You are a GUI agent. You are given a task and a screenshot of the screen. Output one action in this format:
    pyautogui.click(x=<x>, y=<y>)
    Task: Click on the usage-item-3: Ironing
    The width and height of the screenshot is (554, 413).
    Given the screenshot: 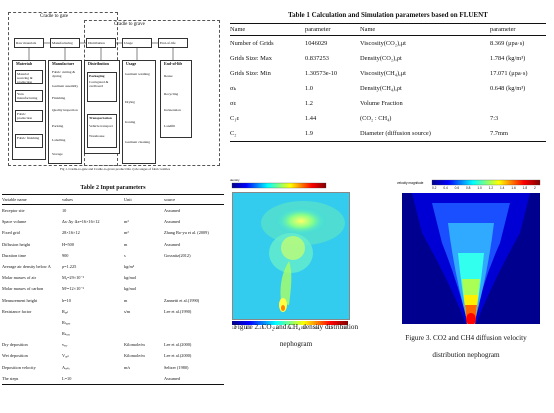 What is the action you would take?
    pyautogui.click(x=130, y=122)
    